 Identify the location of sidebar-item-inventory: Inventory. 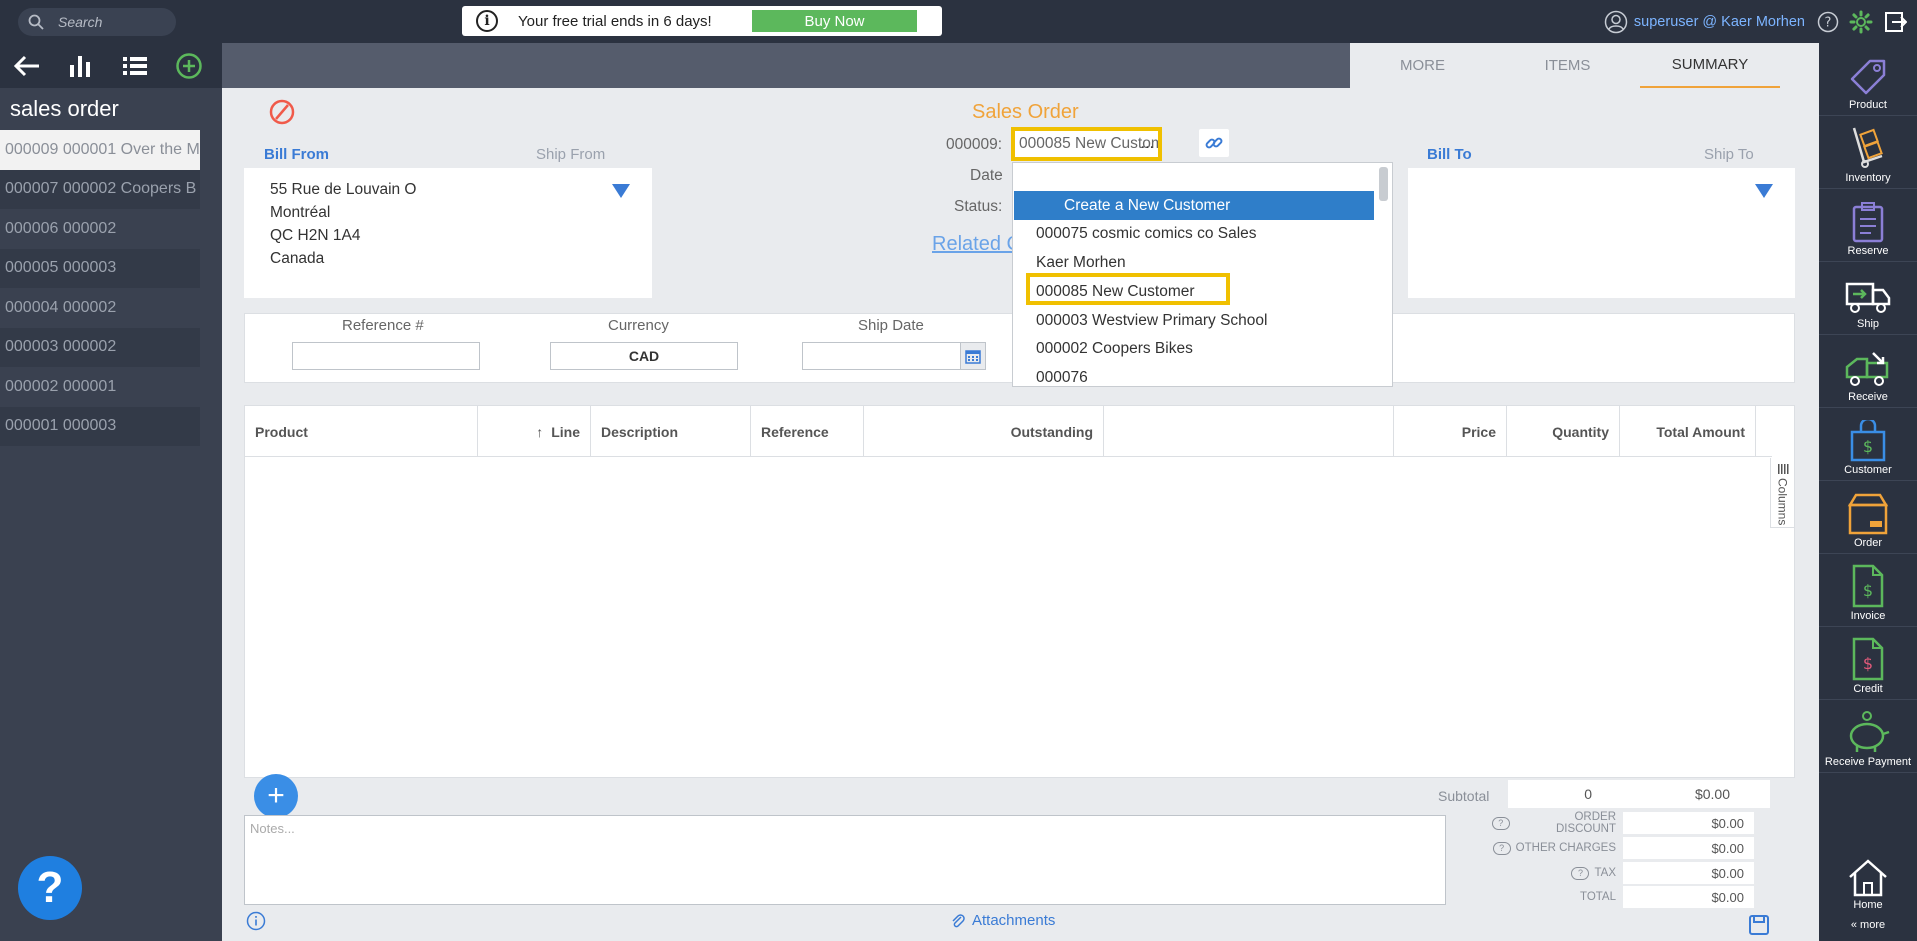
(1868, 152).